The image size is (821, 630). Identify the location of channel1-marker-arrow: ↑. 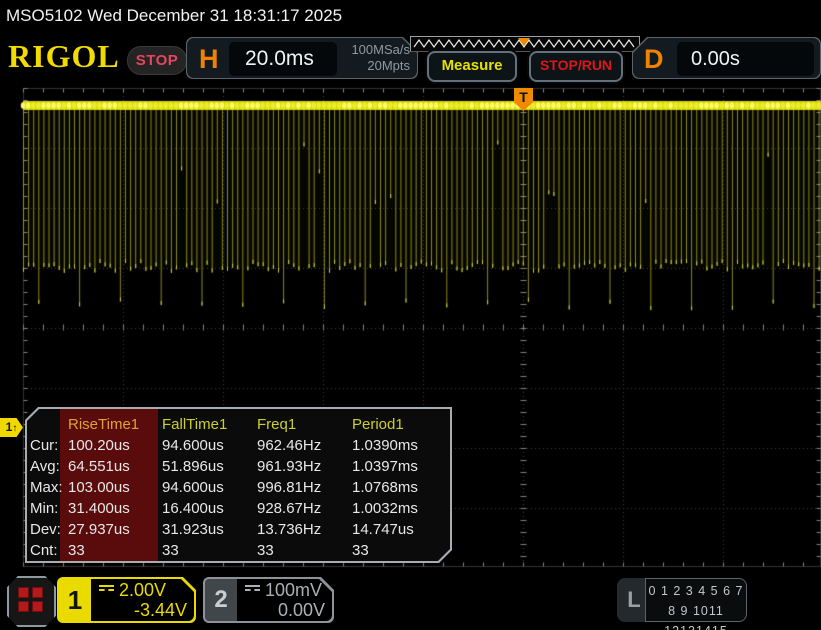
(15, 428).